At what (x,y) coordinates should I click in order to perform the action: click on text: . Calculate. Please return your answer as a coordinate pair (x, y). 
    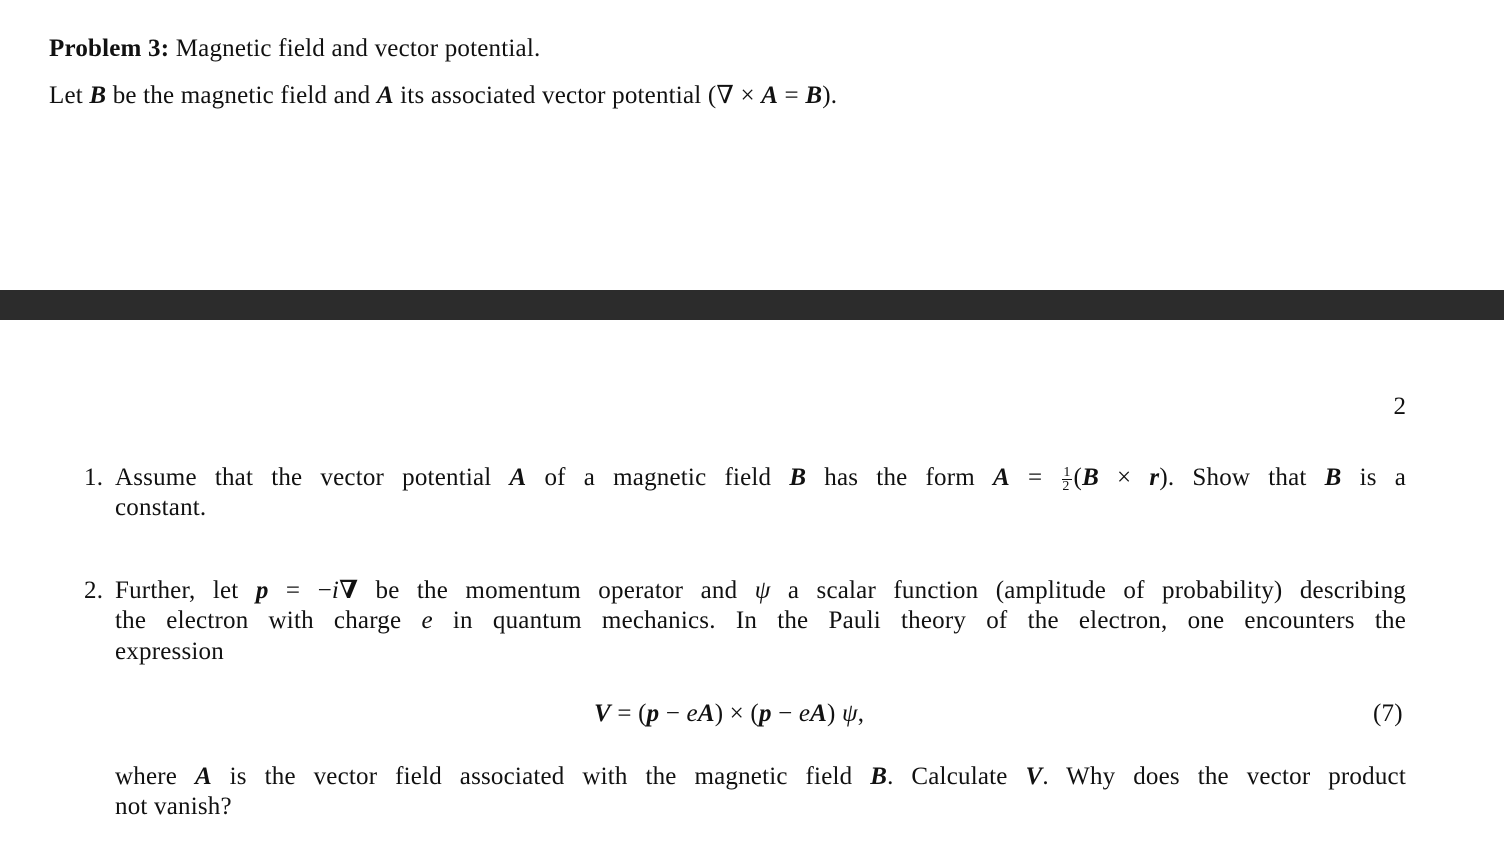
    Looking at the image, I should click on (956, 776).